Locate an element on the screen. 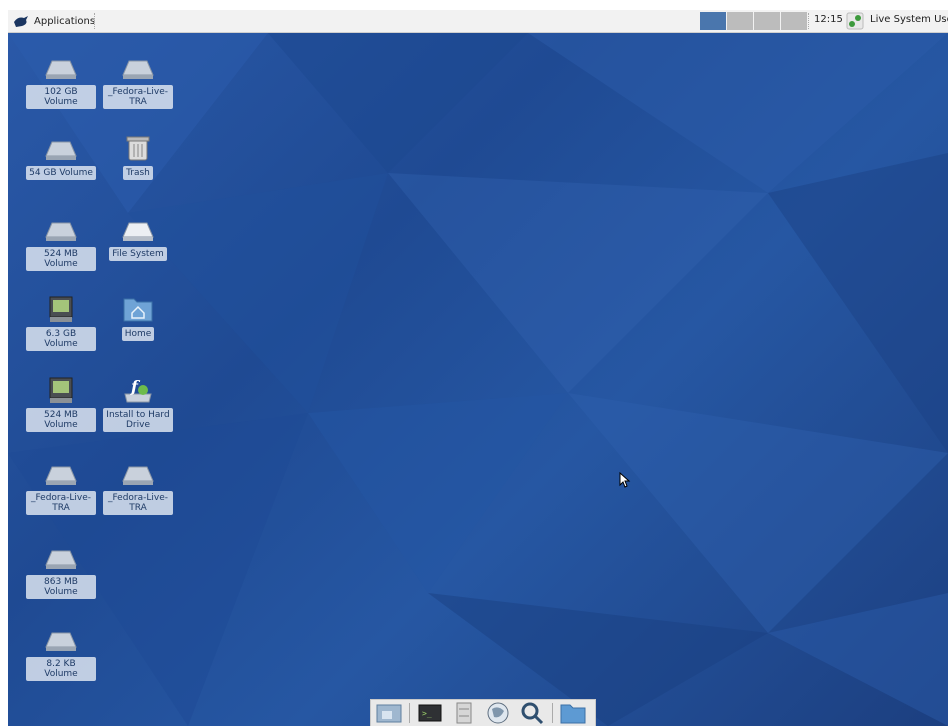  desktop-icon-install-to-hard-drive: f Install to Hard Drive is located at coordinates (138, 403).